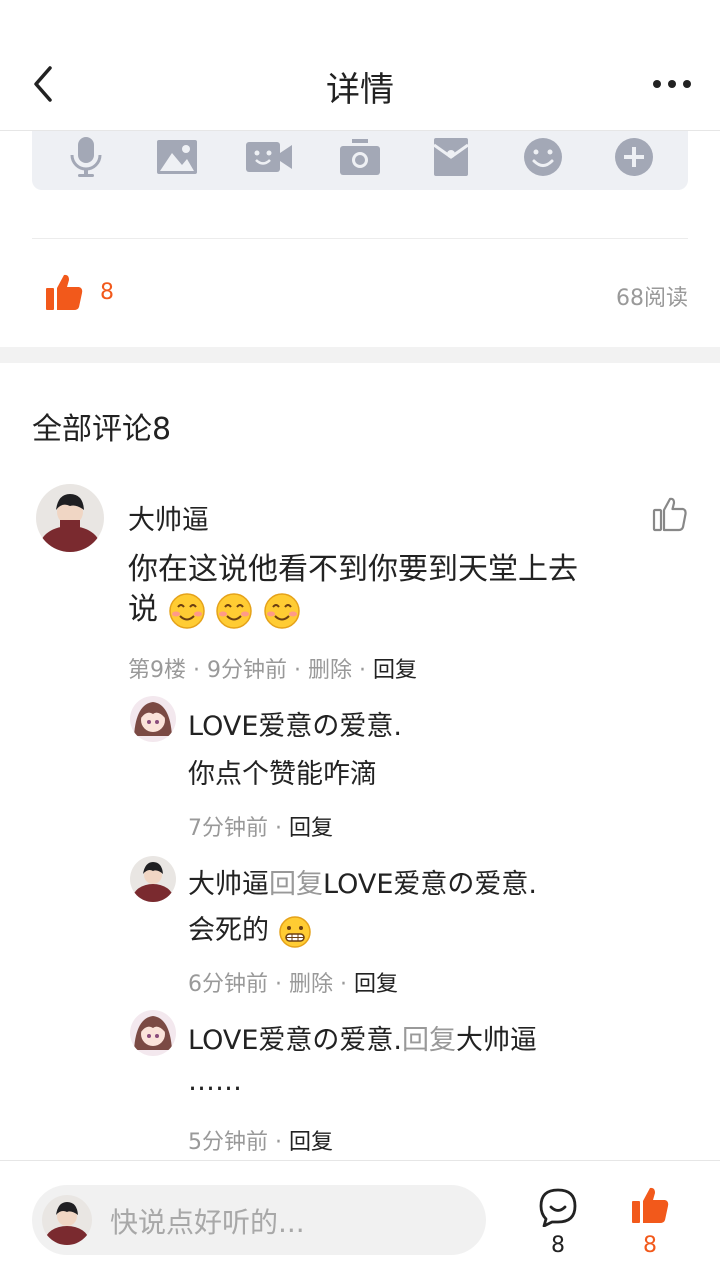 This screenshot has width=720, height=1281. Describe the element at coordinates (650, 1226) in the screenshot. I see `like-button: 8` at that location.